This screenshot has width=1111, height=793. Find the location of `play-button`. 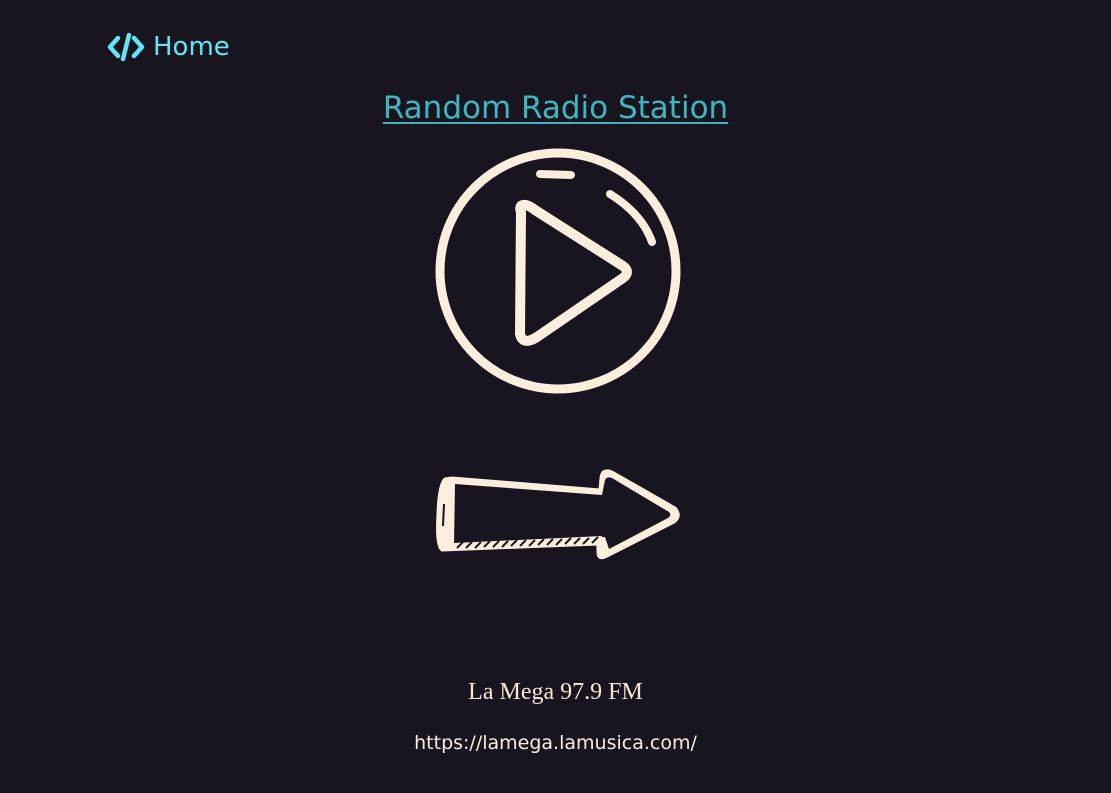

play-button is located at coordinates (557, 273).